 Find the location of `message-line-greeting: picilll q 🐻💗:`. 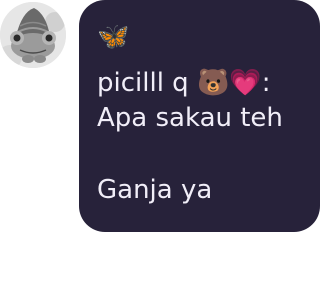

message-line-greeting: picilll q 🐻💗: is located at coordinates (184, 83).